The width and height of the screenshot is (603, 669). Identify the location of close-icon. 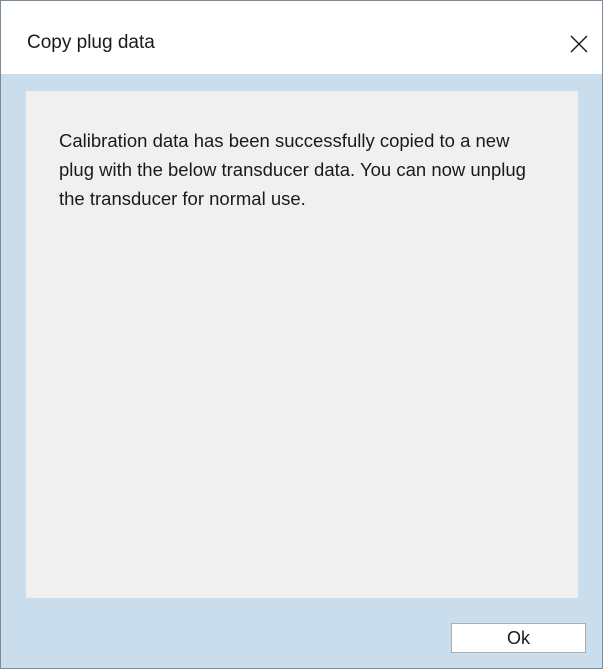
(579, 44).